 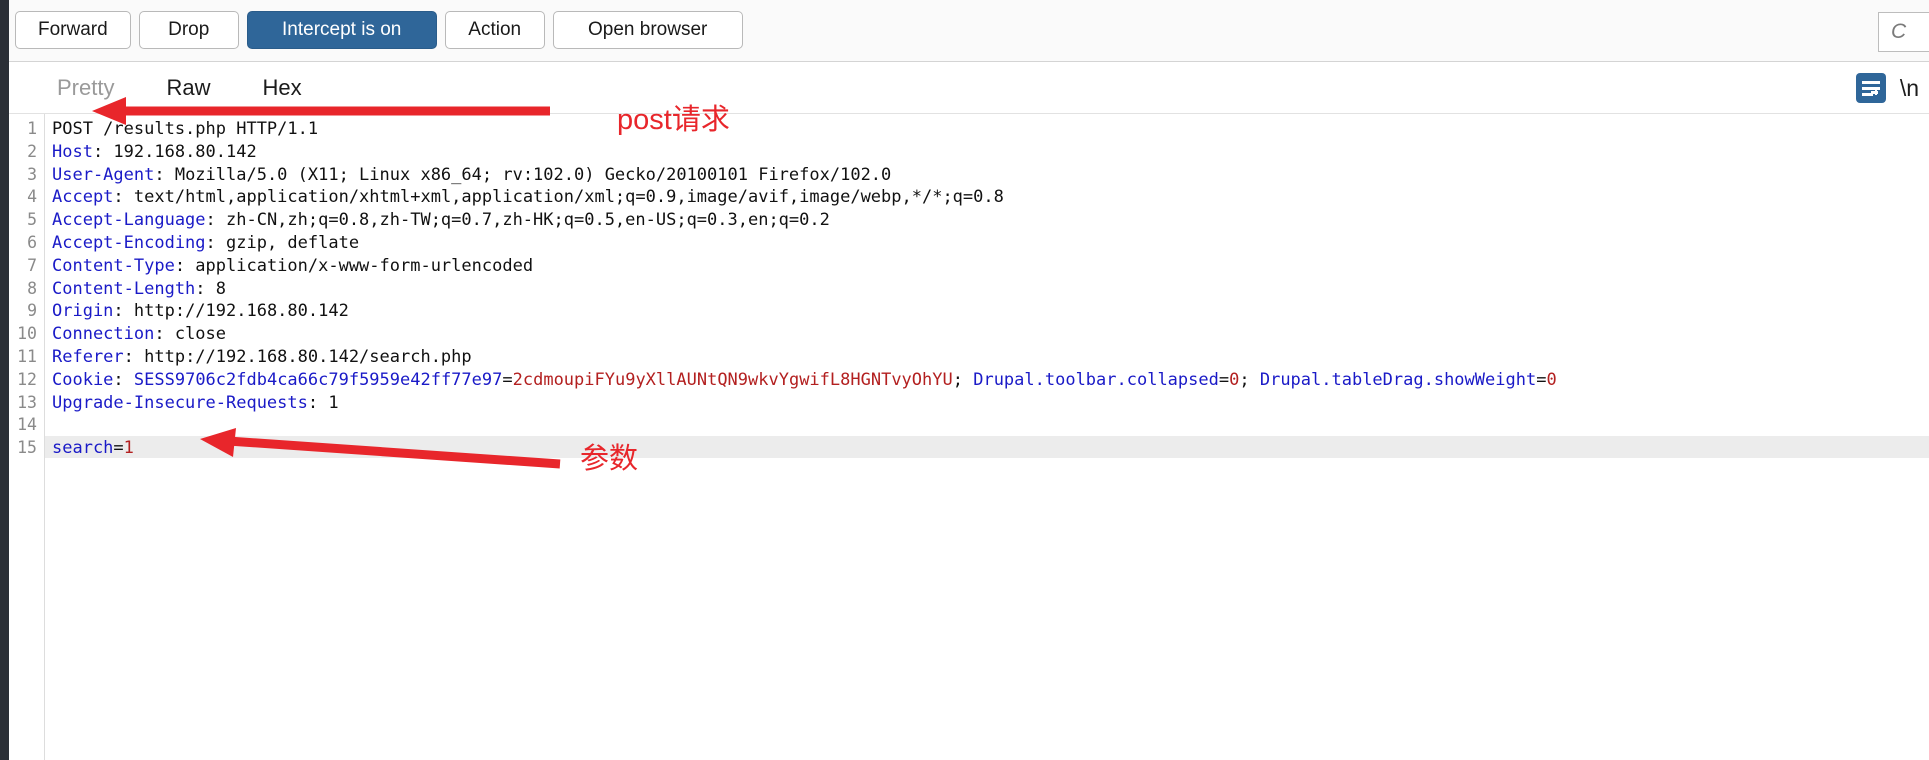 What do you see at coordinates (27, 334) in the screenshot?
I see `line-number: 10` at bounding box center [27, 334].